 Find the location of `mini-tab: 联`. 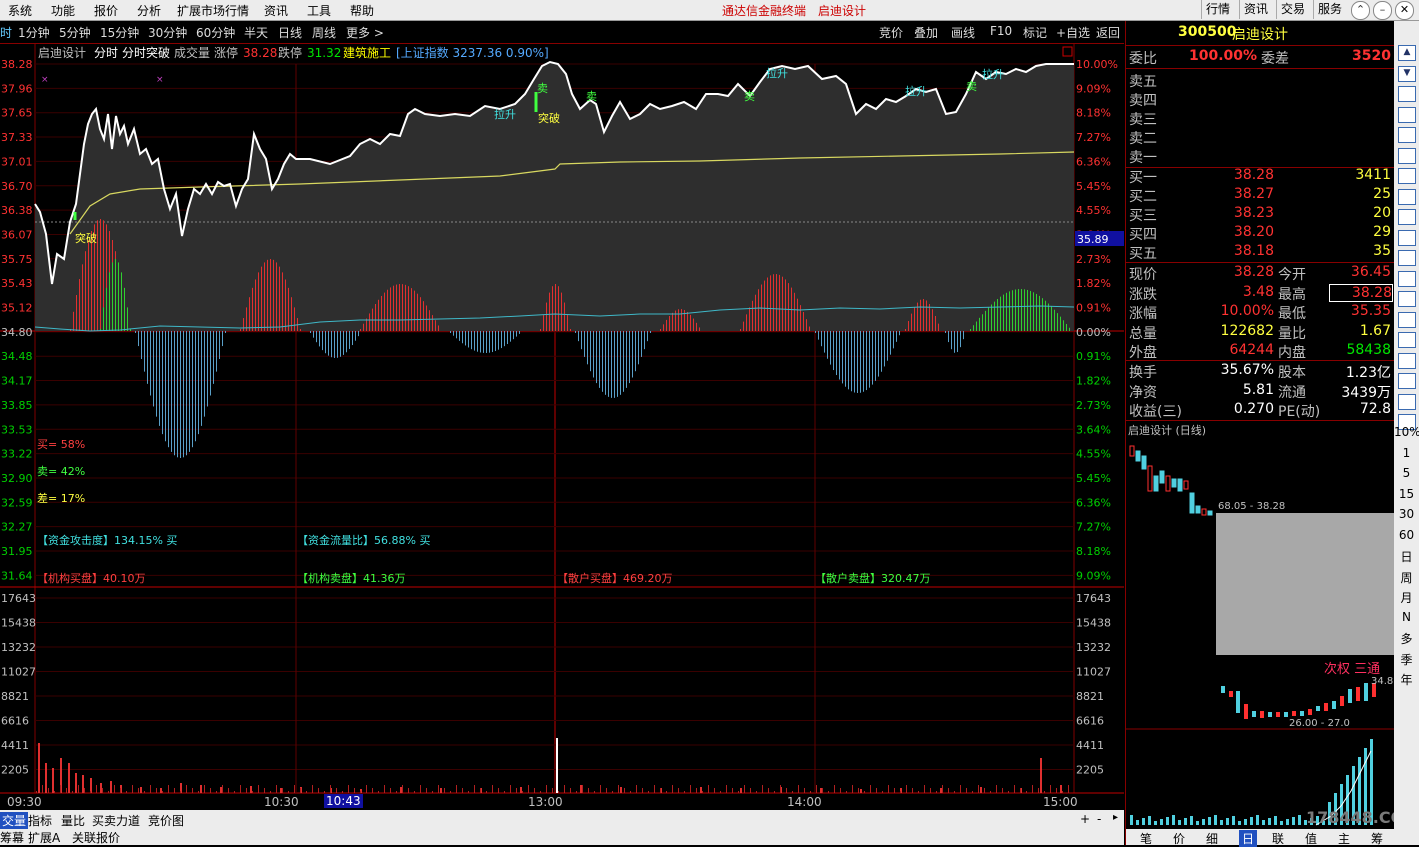

mini-tab: 联 is located at coordinates (1278, 838).